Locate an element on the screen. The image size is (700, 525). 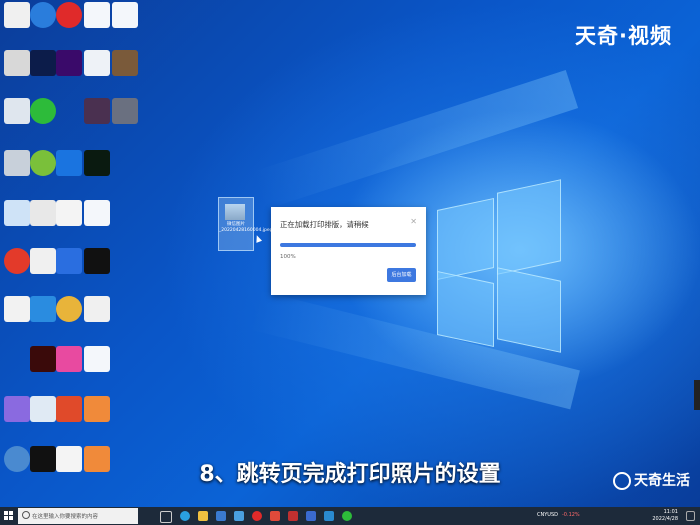
dialog-title: 正在加载打印排版，请稍候 is located at coordinates (324, 224).